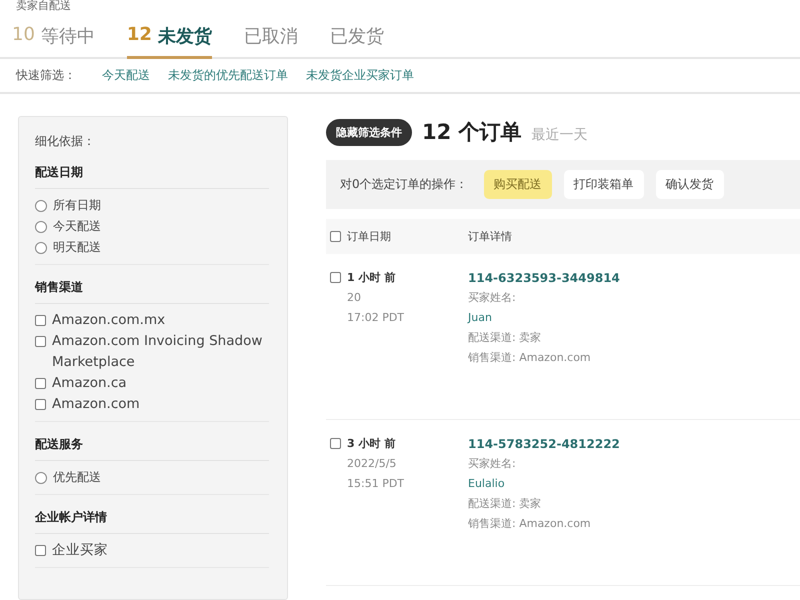  What do you see at coordinates (487, 484) in the screenshot?
I see `buyer-name: Eulalio` at bounding box center [487, 484].